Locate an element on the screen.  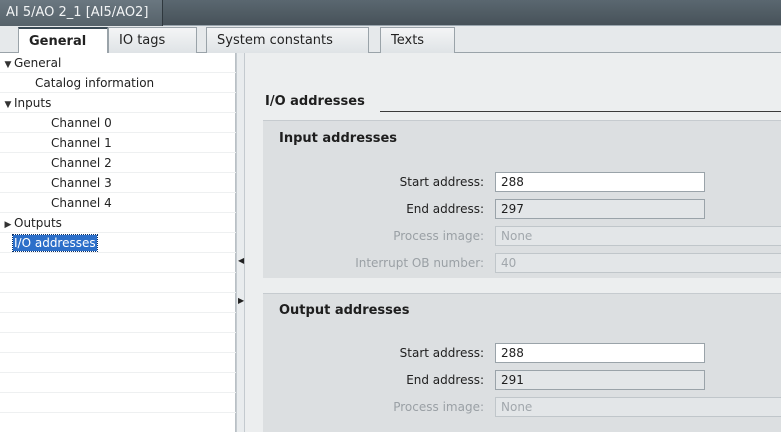
tree-node-channel-0: Channel 0 is located at coordinates (118, 123).